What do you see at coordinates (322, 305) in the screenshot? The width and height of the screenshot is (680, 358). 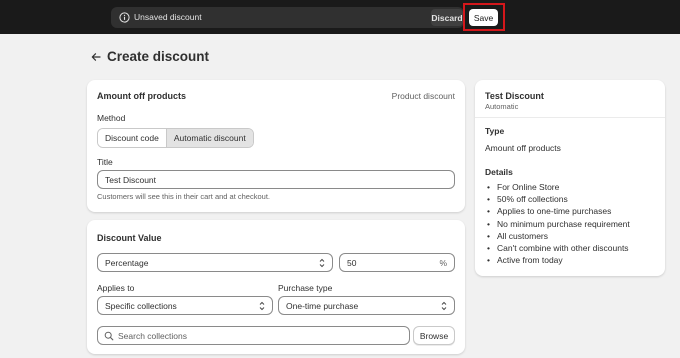 I see `purchase-type-value: One-time purchase` at bounding box center [322, 305].